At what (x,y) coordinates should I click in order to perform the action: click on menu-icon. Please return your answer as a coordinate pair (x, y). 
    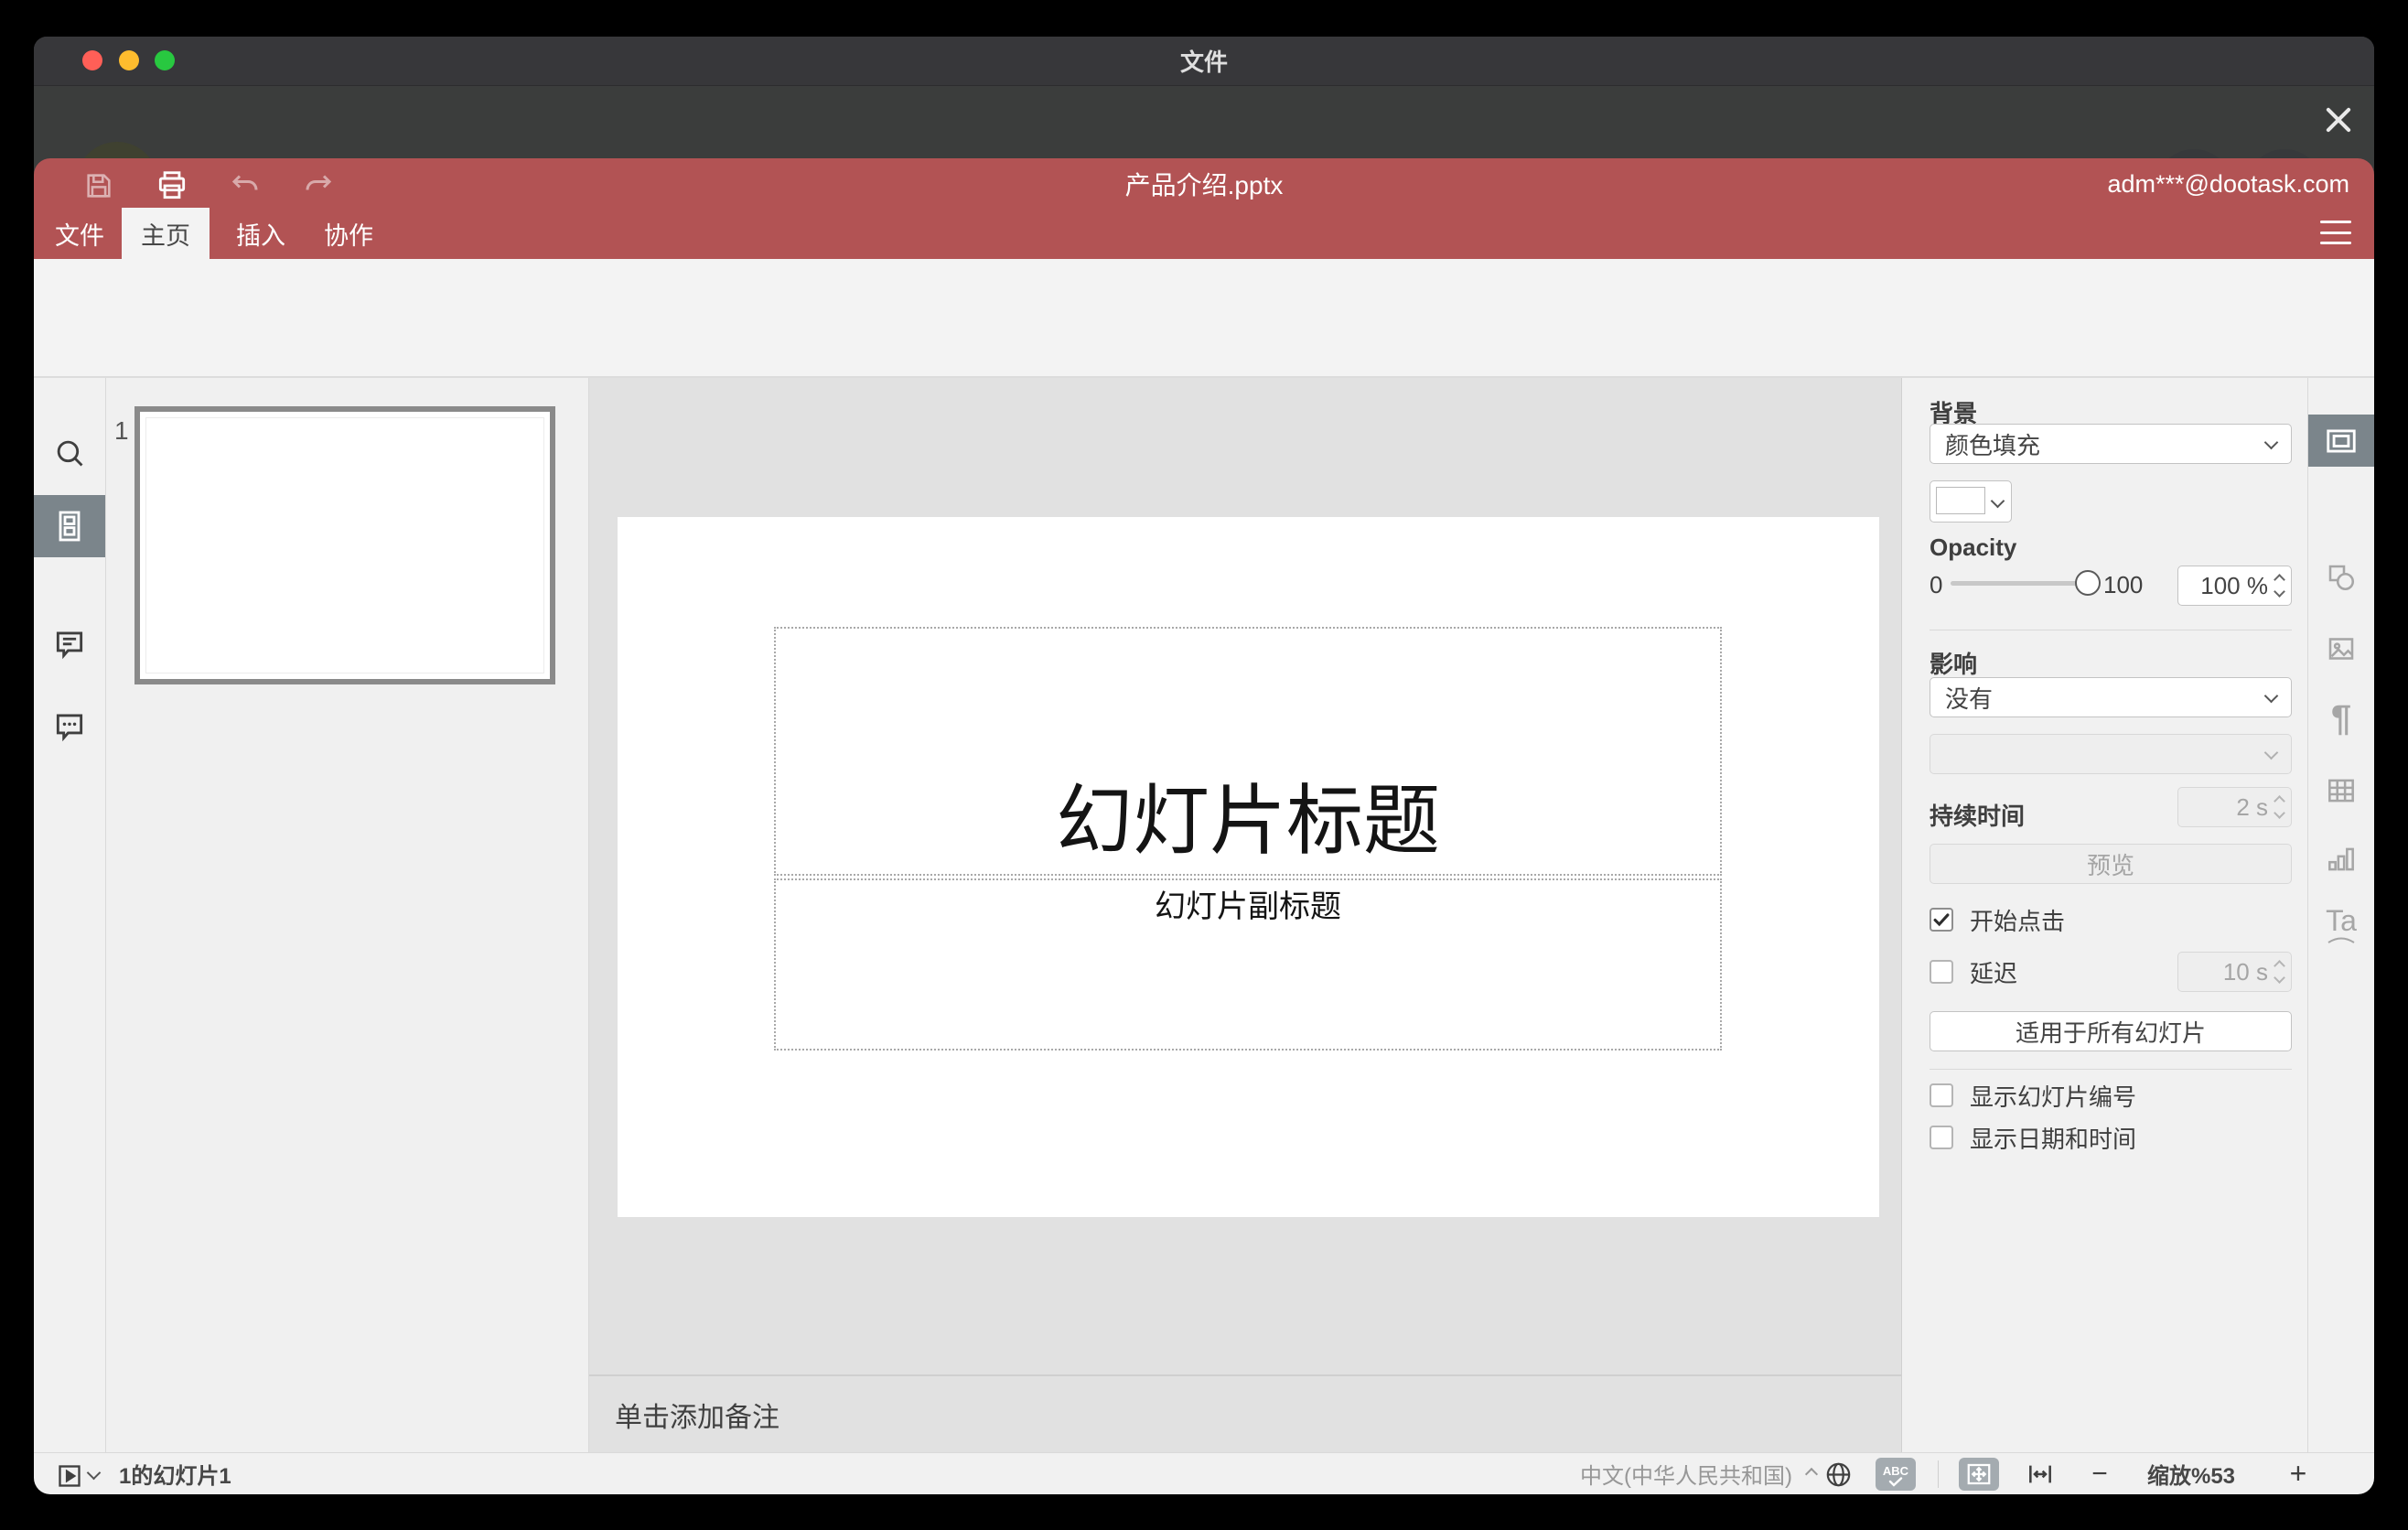
    Looking at the image, I should click on (2335, 232).